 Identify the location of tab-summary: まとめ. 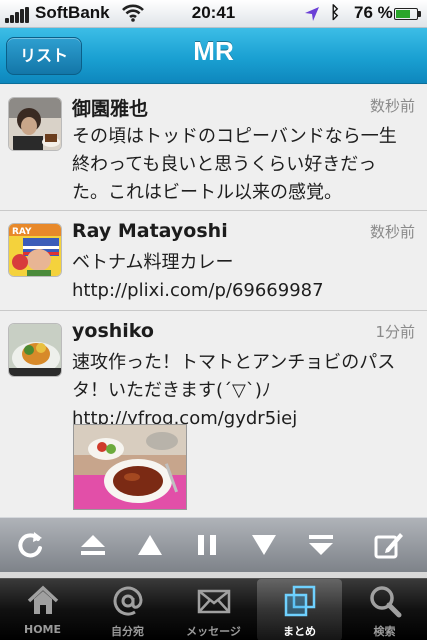
(299, 609).